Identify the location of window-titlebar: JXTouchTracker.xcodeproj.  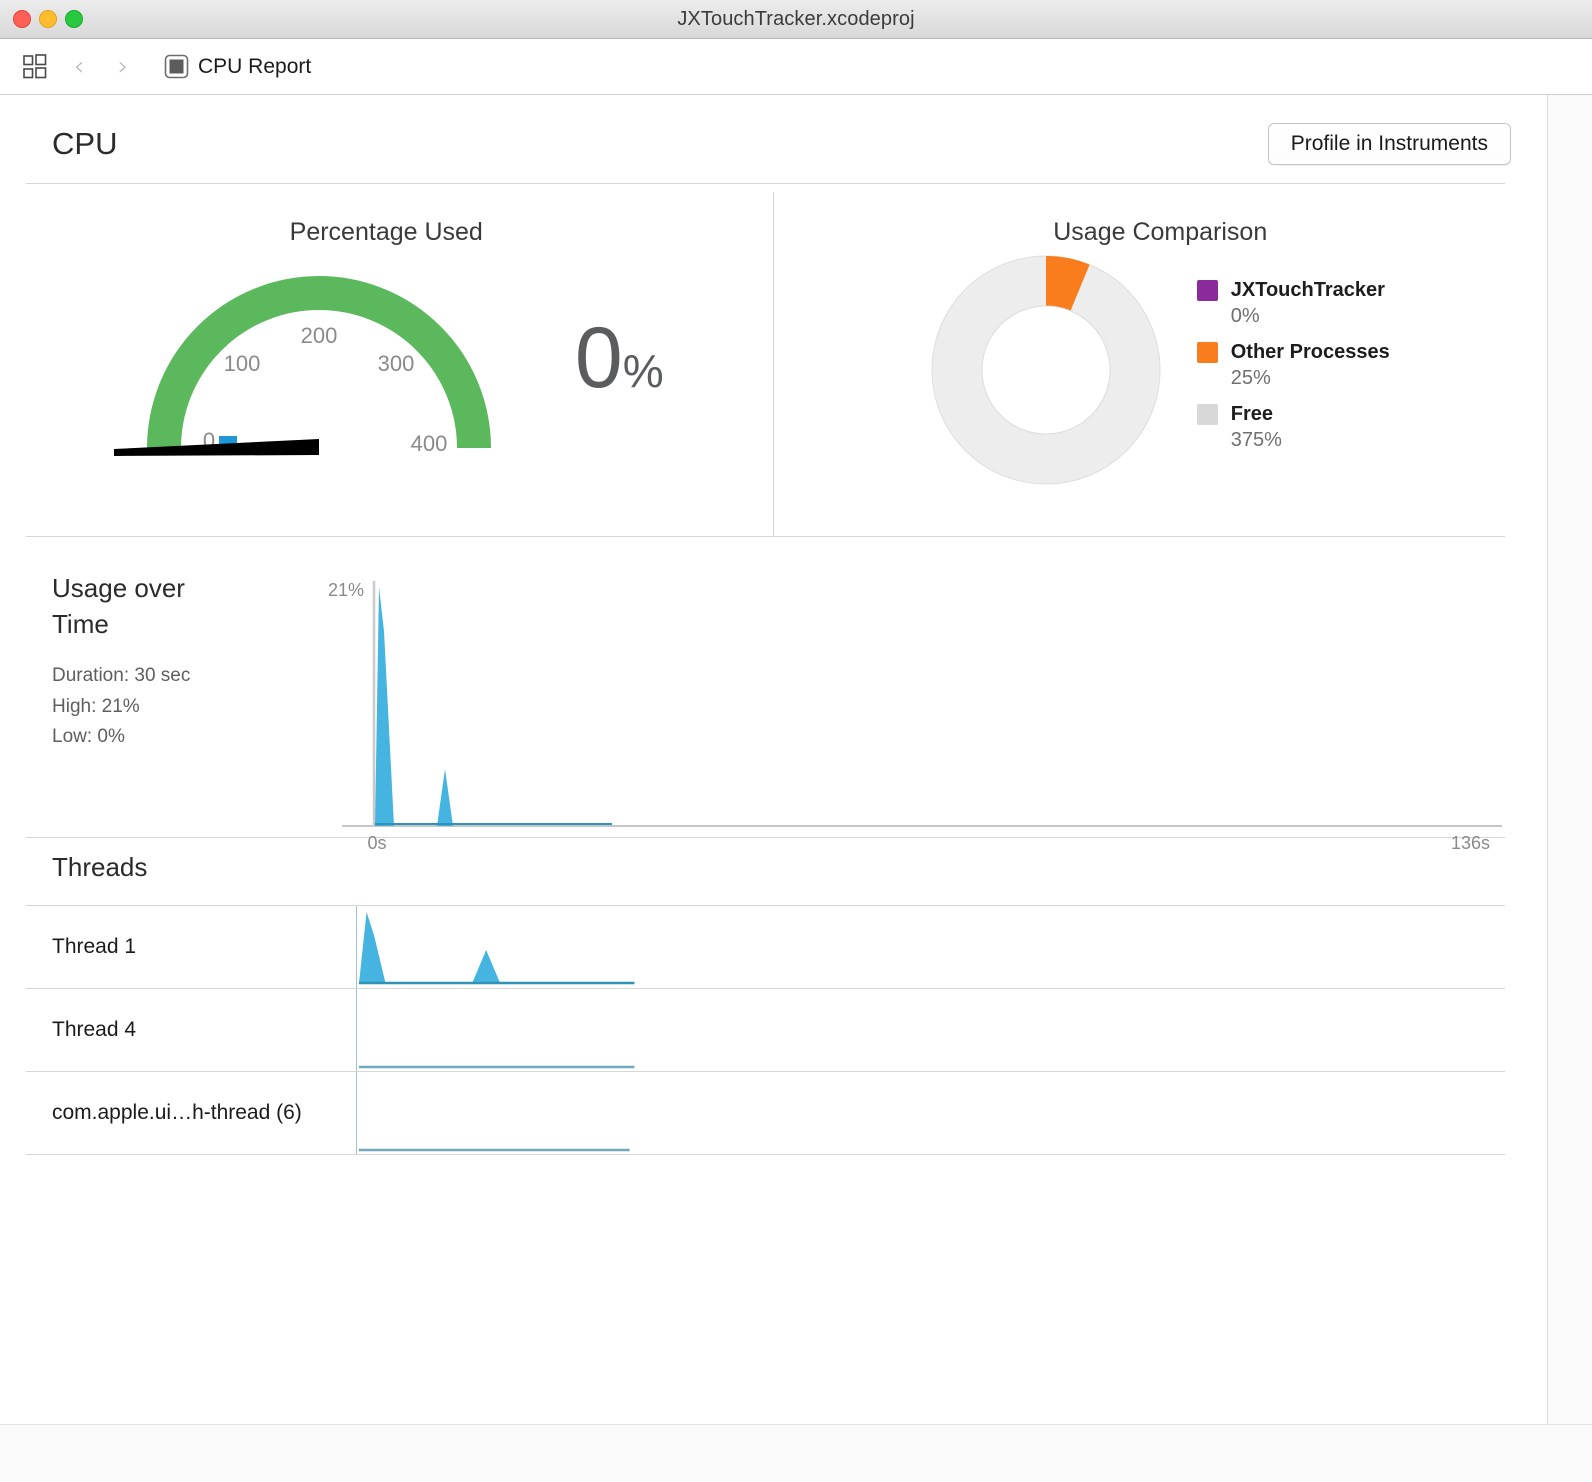
(796, 19).